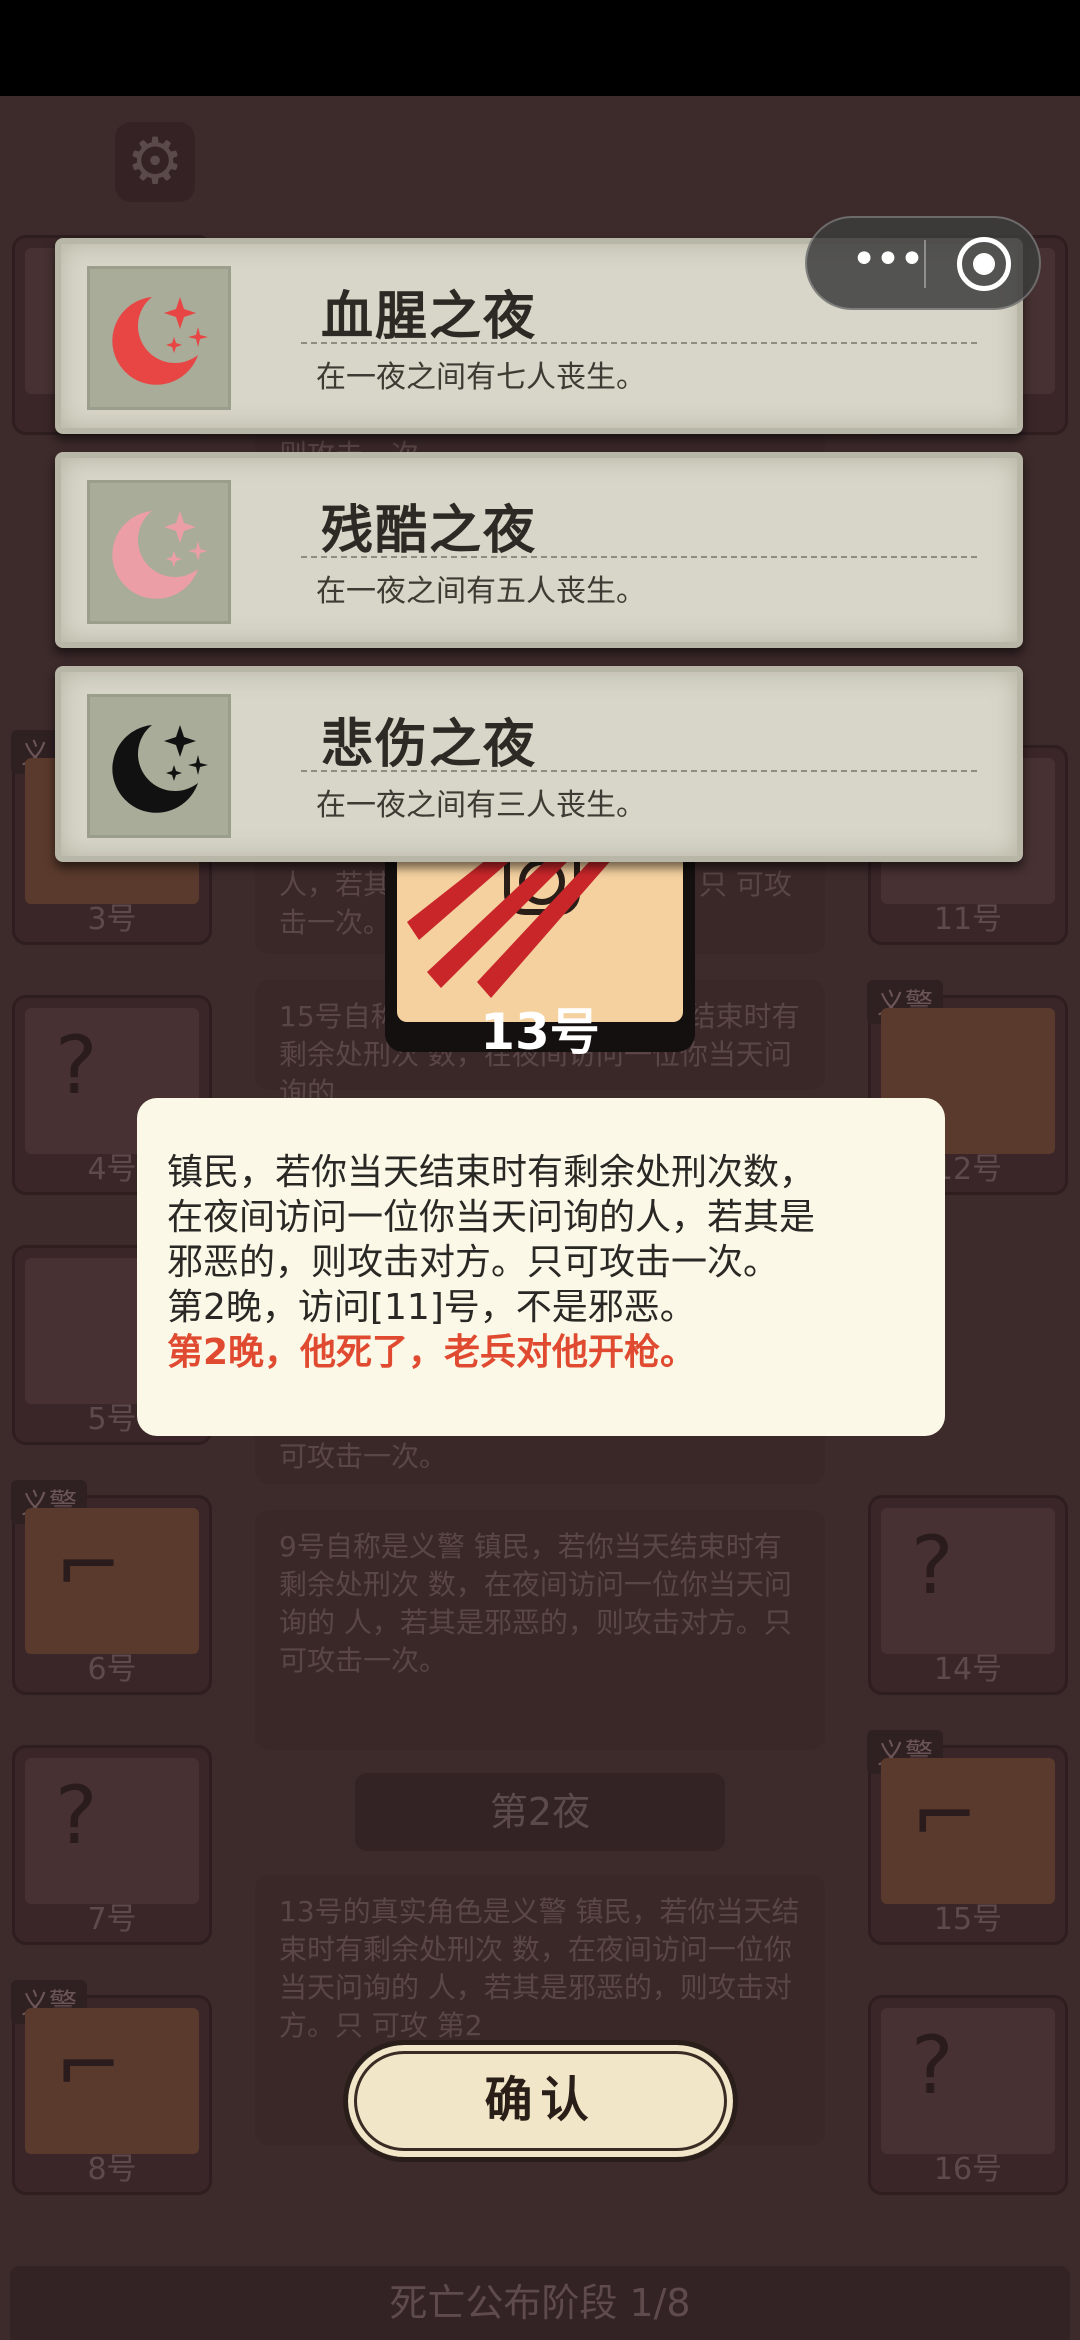 Image resolution: width=1080 pixels, height=2340 pixels. I want to click on player-card: ? 7号, so click(112, 1845).